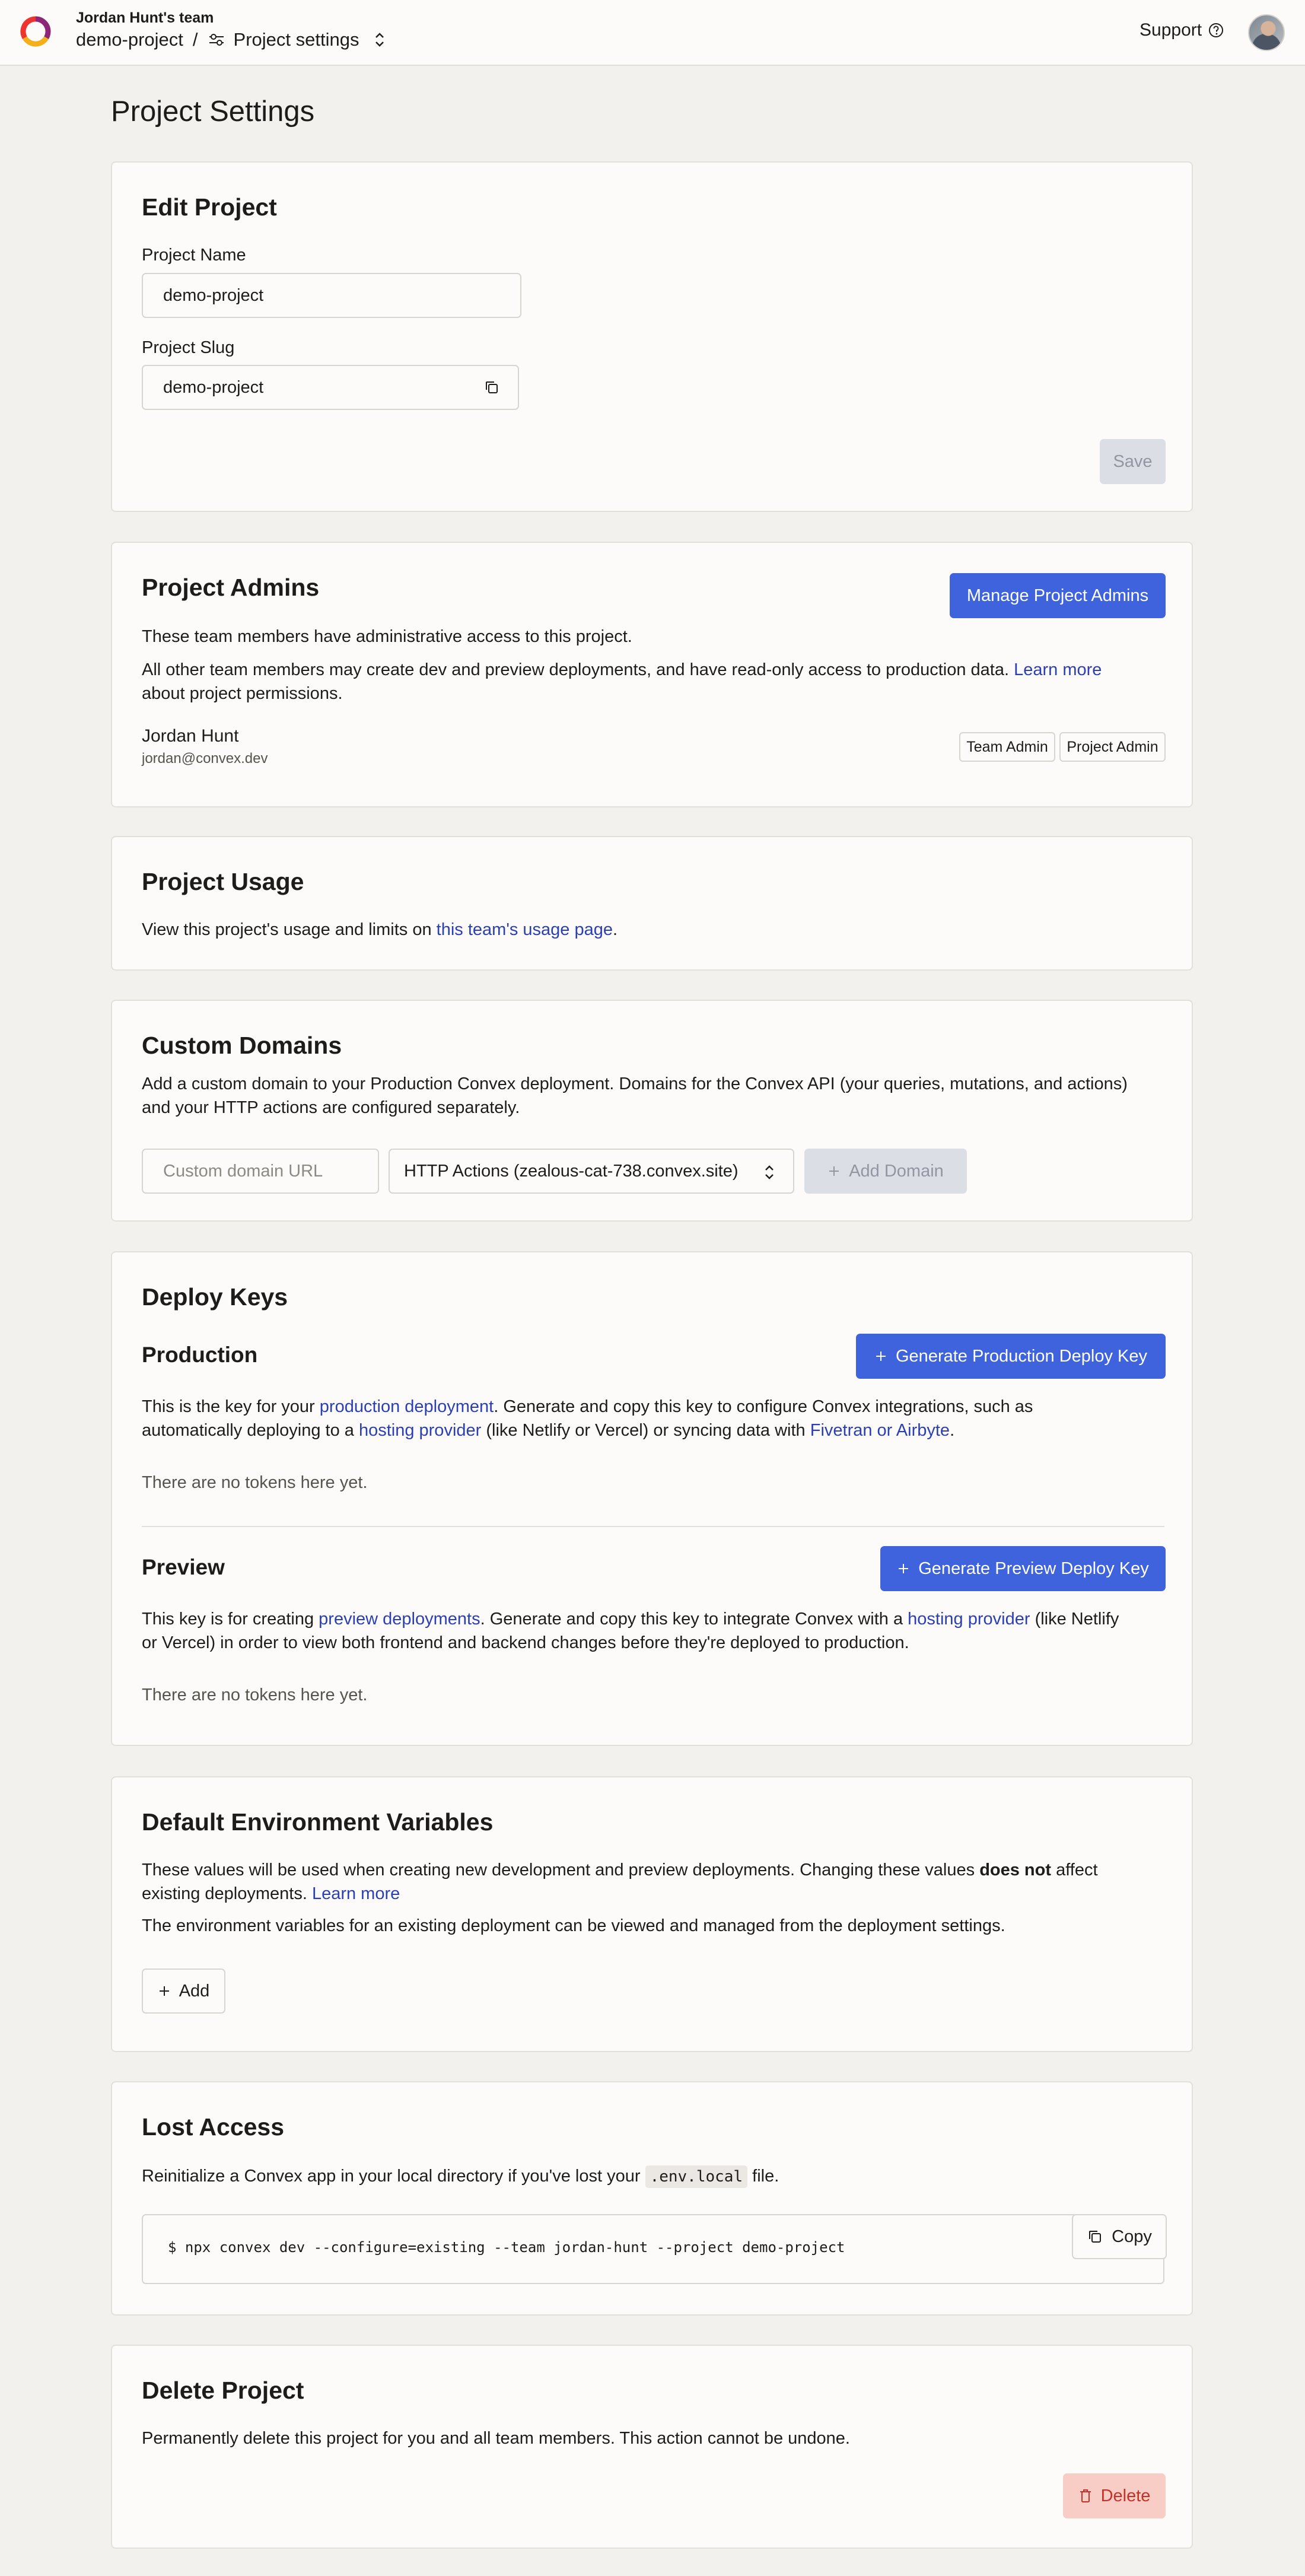  What do you see at coordinates (145, 17) in the screenshot?
I see `team-name: Jordan Hunt's team` at bounding box center [145, 17].